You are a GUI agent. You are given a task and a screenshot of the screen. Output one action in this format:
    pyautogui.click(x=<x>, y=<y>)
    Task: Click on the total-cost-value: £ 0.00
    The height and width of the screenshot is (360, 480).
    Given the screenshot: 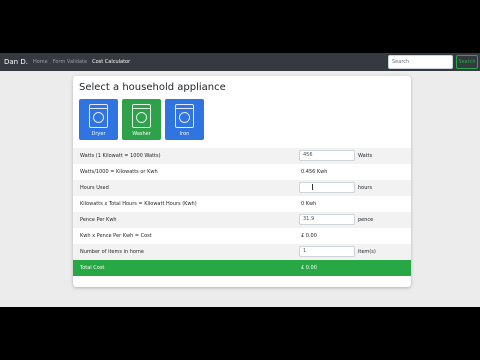 What is the action you would take?
    pyautogui.click(x=309, y=268)
    